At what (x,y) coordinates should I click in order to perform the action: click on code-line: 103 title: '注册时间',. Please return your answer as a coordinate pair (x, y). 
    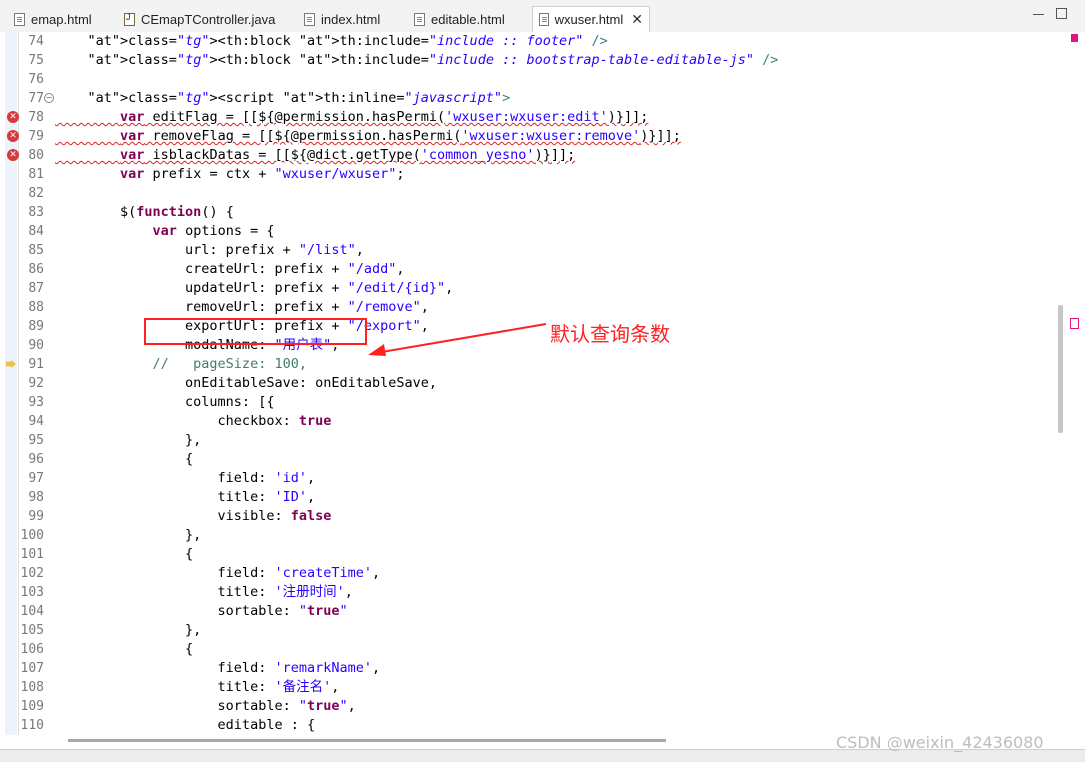
    Looking at the image, I should click on (531, 592).